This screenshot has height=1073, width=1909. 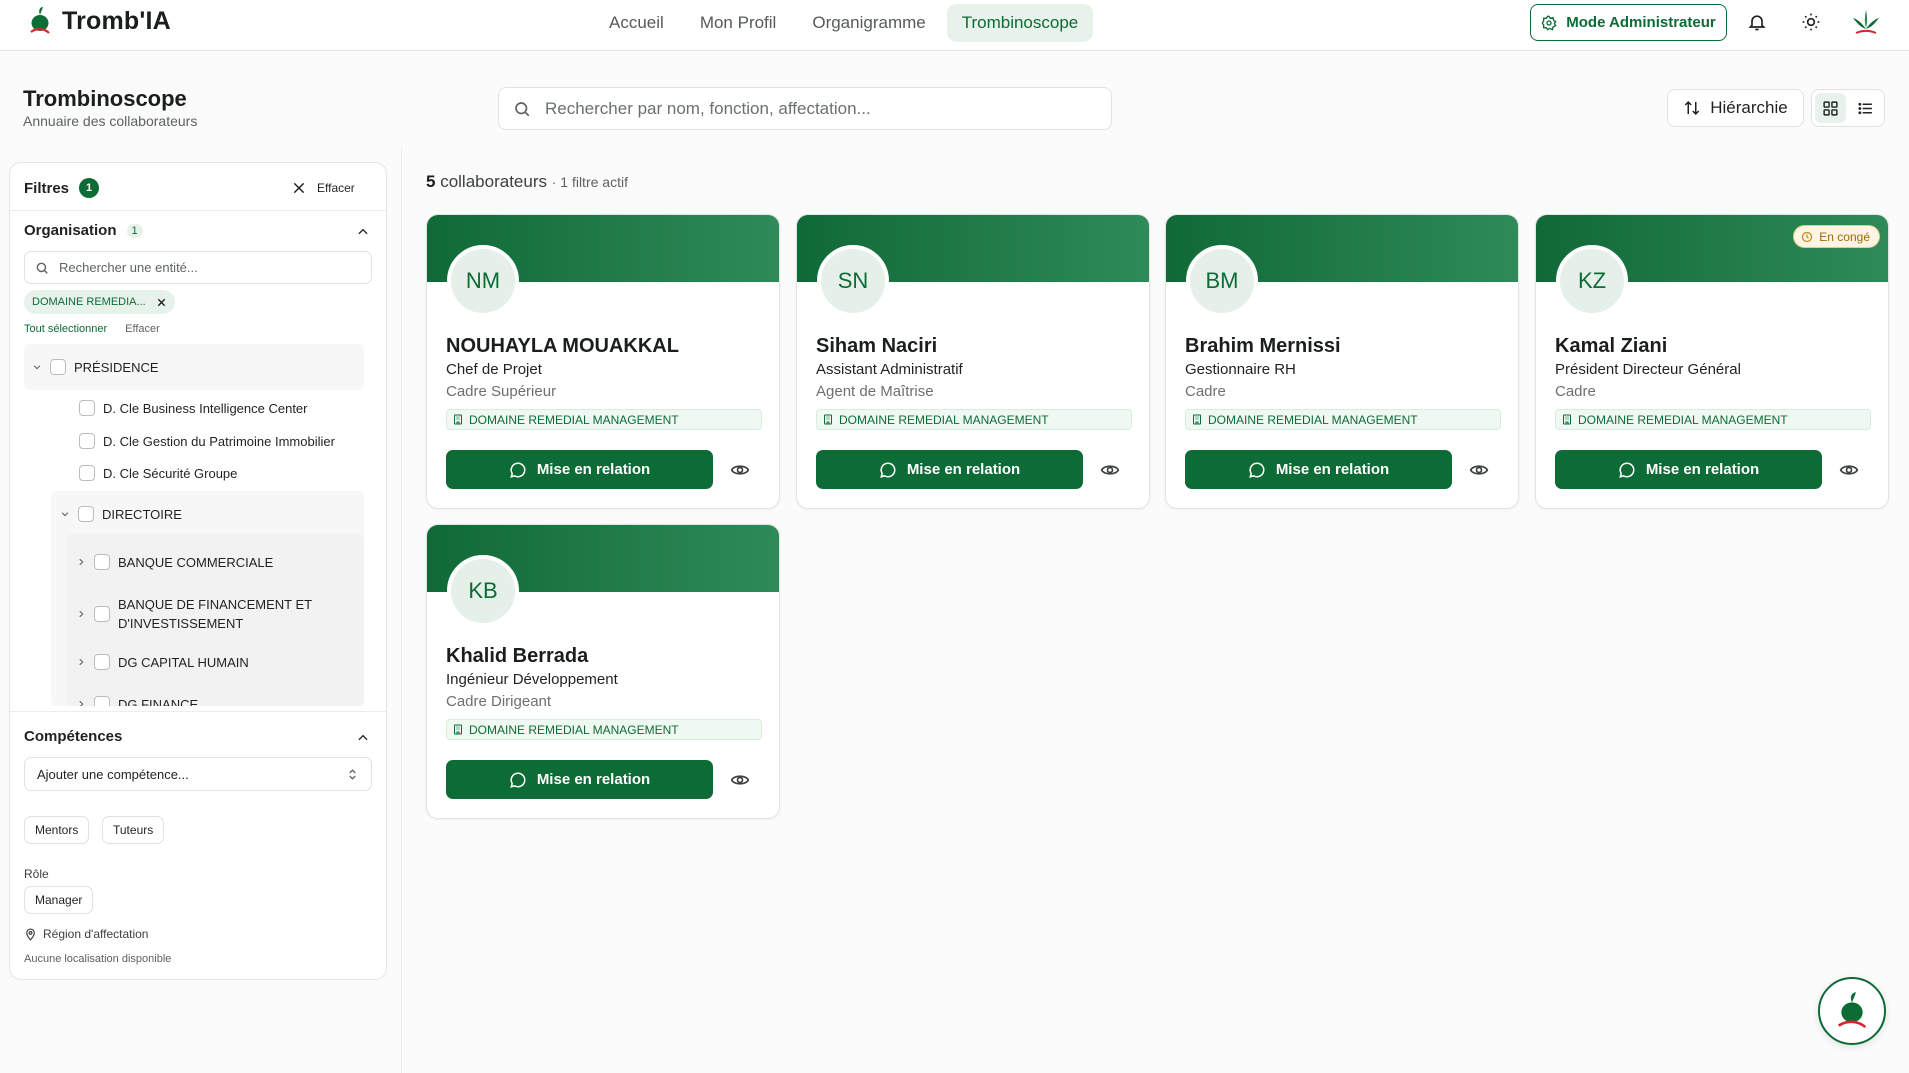 I want to click on list-view-button, so click(x=1865, y=108).